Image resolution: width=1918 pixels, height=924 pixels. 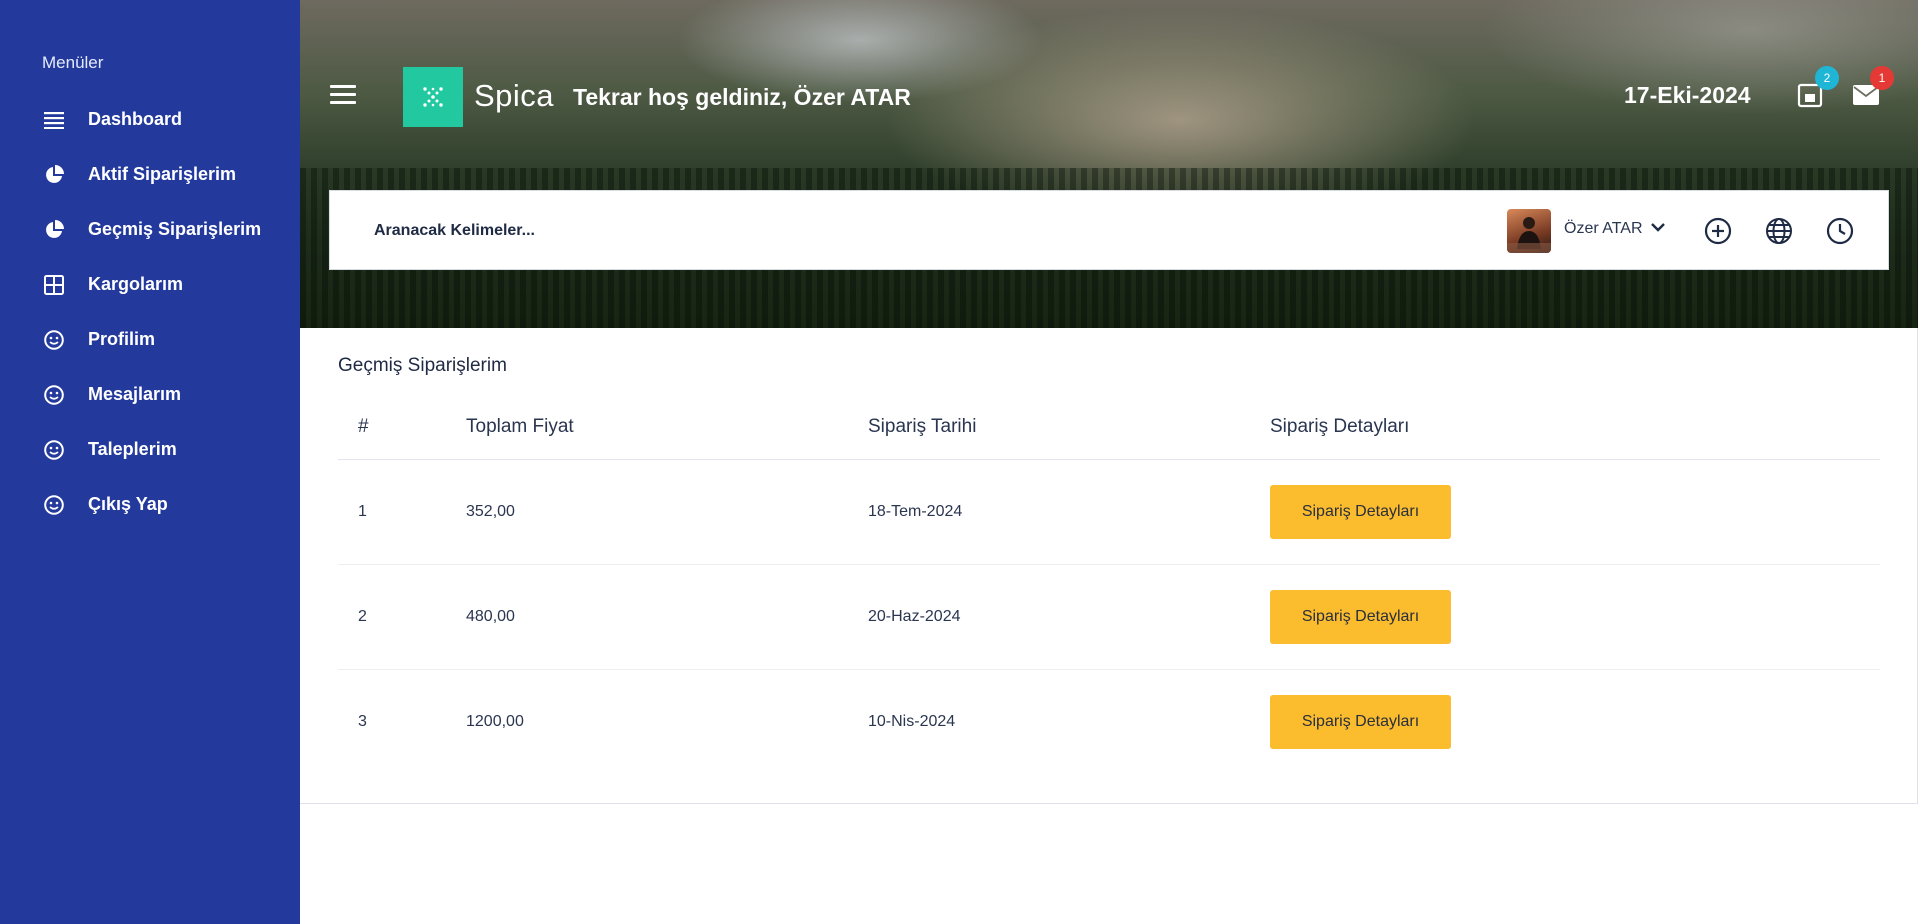 What do you see at coordinates (1687, 95) in the screenshot?
I see `current-date: 17-Eki-2024` at bounding box center [1687, 95].